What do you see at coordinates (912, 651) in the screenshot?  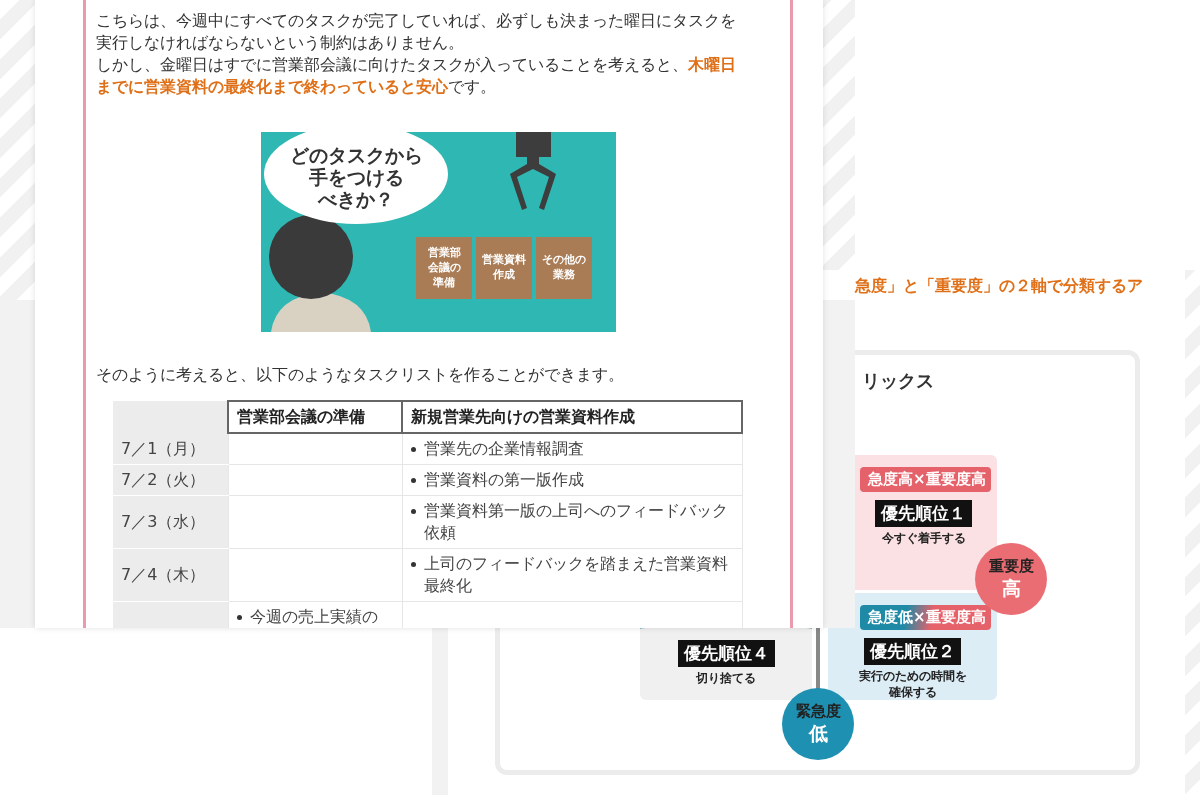 I see `priority-label: 優先順位２` at bounding box center [912, 651].